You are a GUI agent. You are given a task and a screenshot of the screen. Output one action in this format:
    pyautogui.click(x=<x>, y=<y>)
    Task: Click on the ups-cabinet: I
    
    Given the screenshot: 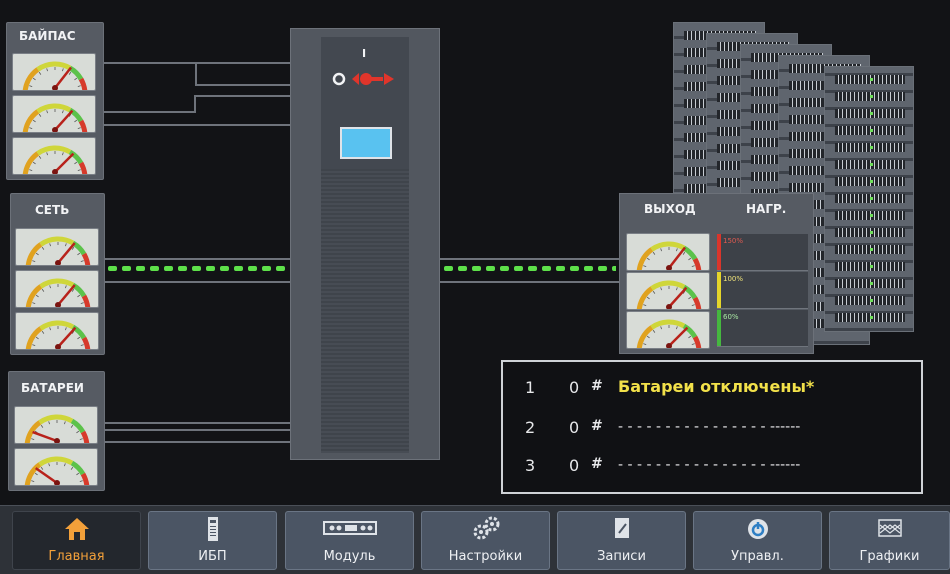 What is the action you would take?
    pyautogui.click(x=365, y=244)
    